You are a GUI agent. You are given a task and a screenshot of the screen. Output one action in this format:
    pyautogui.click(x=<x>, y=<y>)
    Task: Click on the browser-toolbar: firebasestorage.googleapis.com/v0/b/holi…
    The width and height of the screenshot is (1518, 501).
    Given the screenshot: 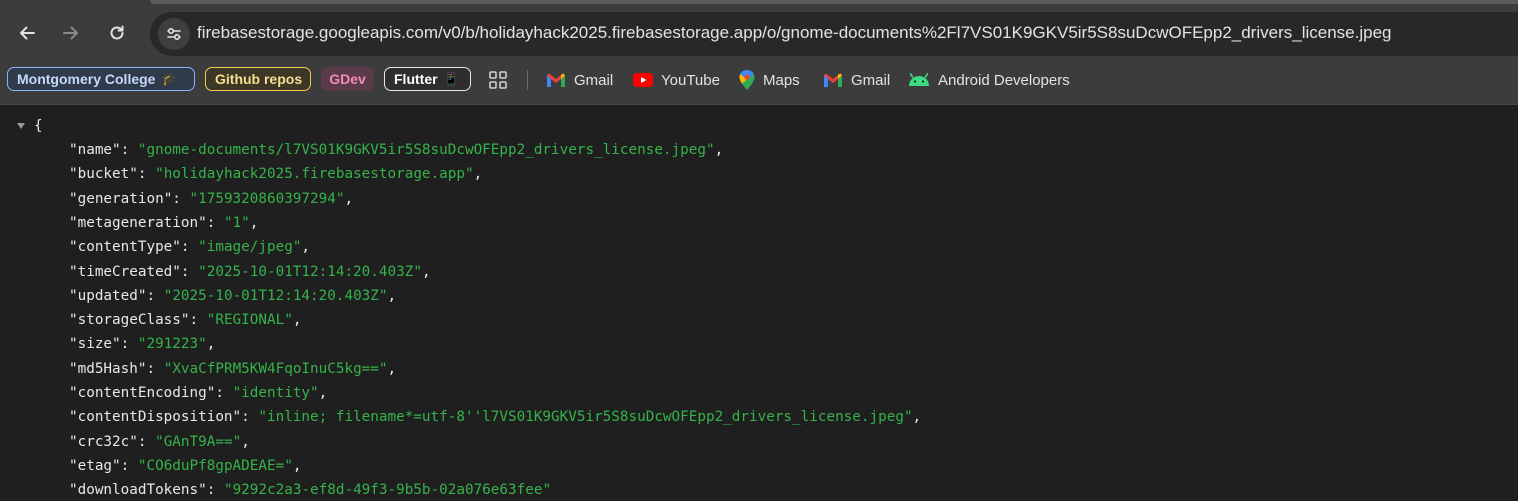 What is the action you would take?
    pyautogui.click(x=759, y=32)
    